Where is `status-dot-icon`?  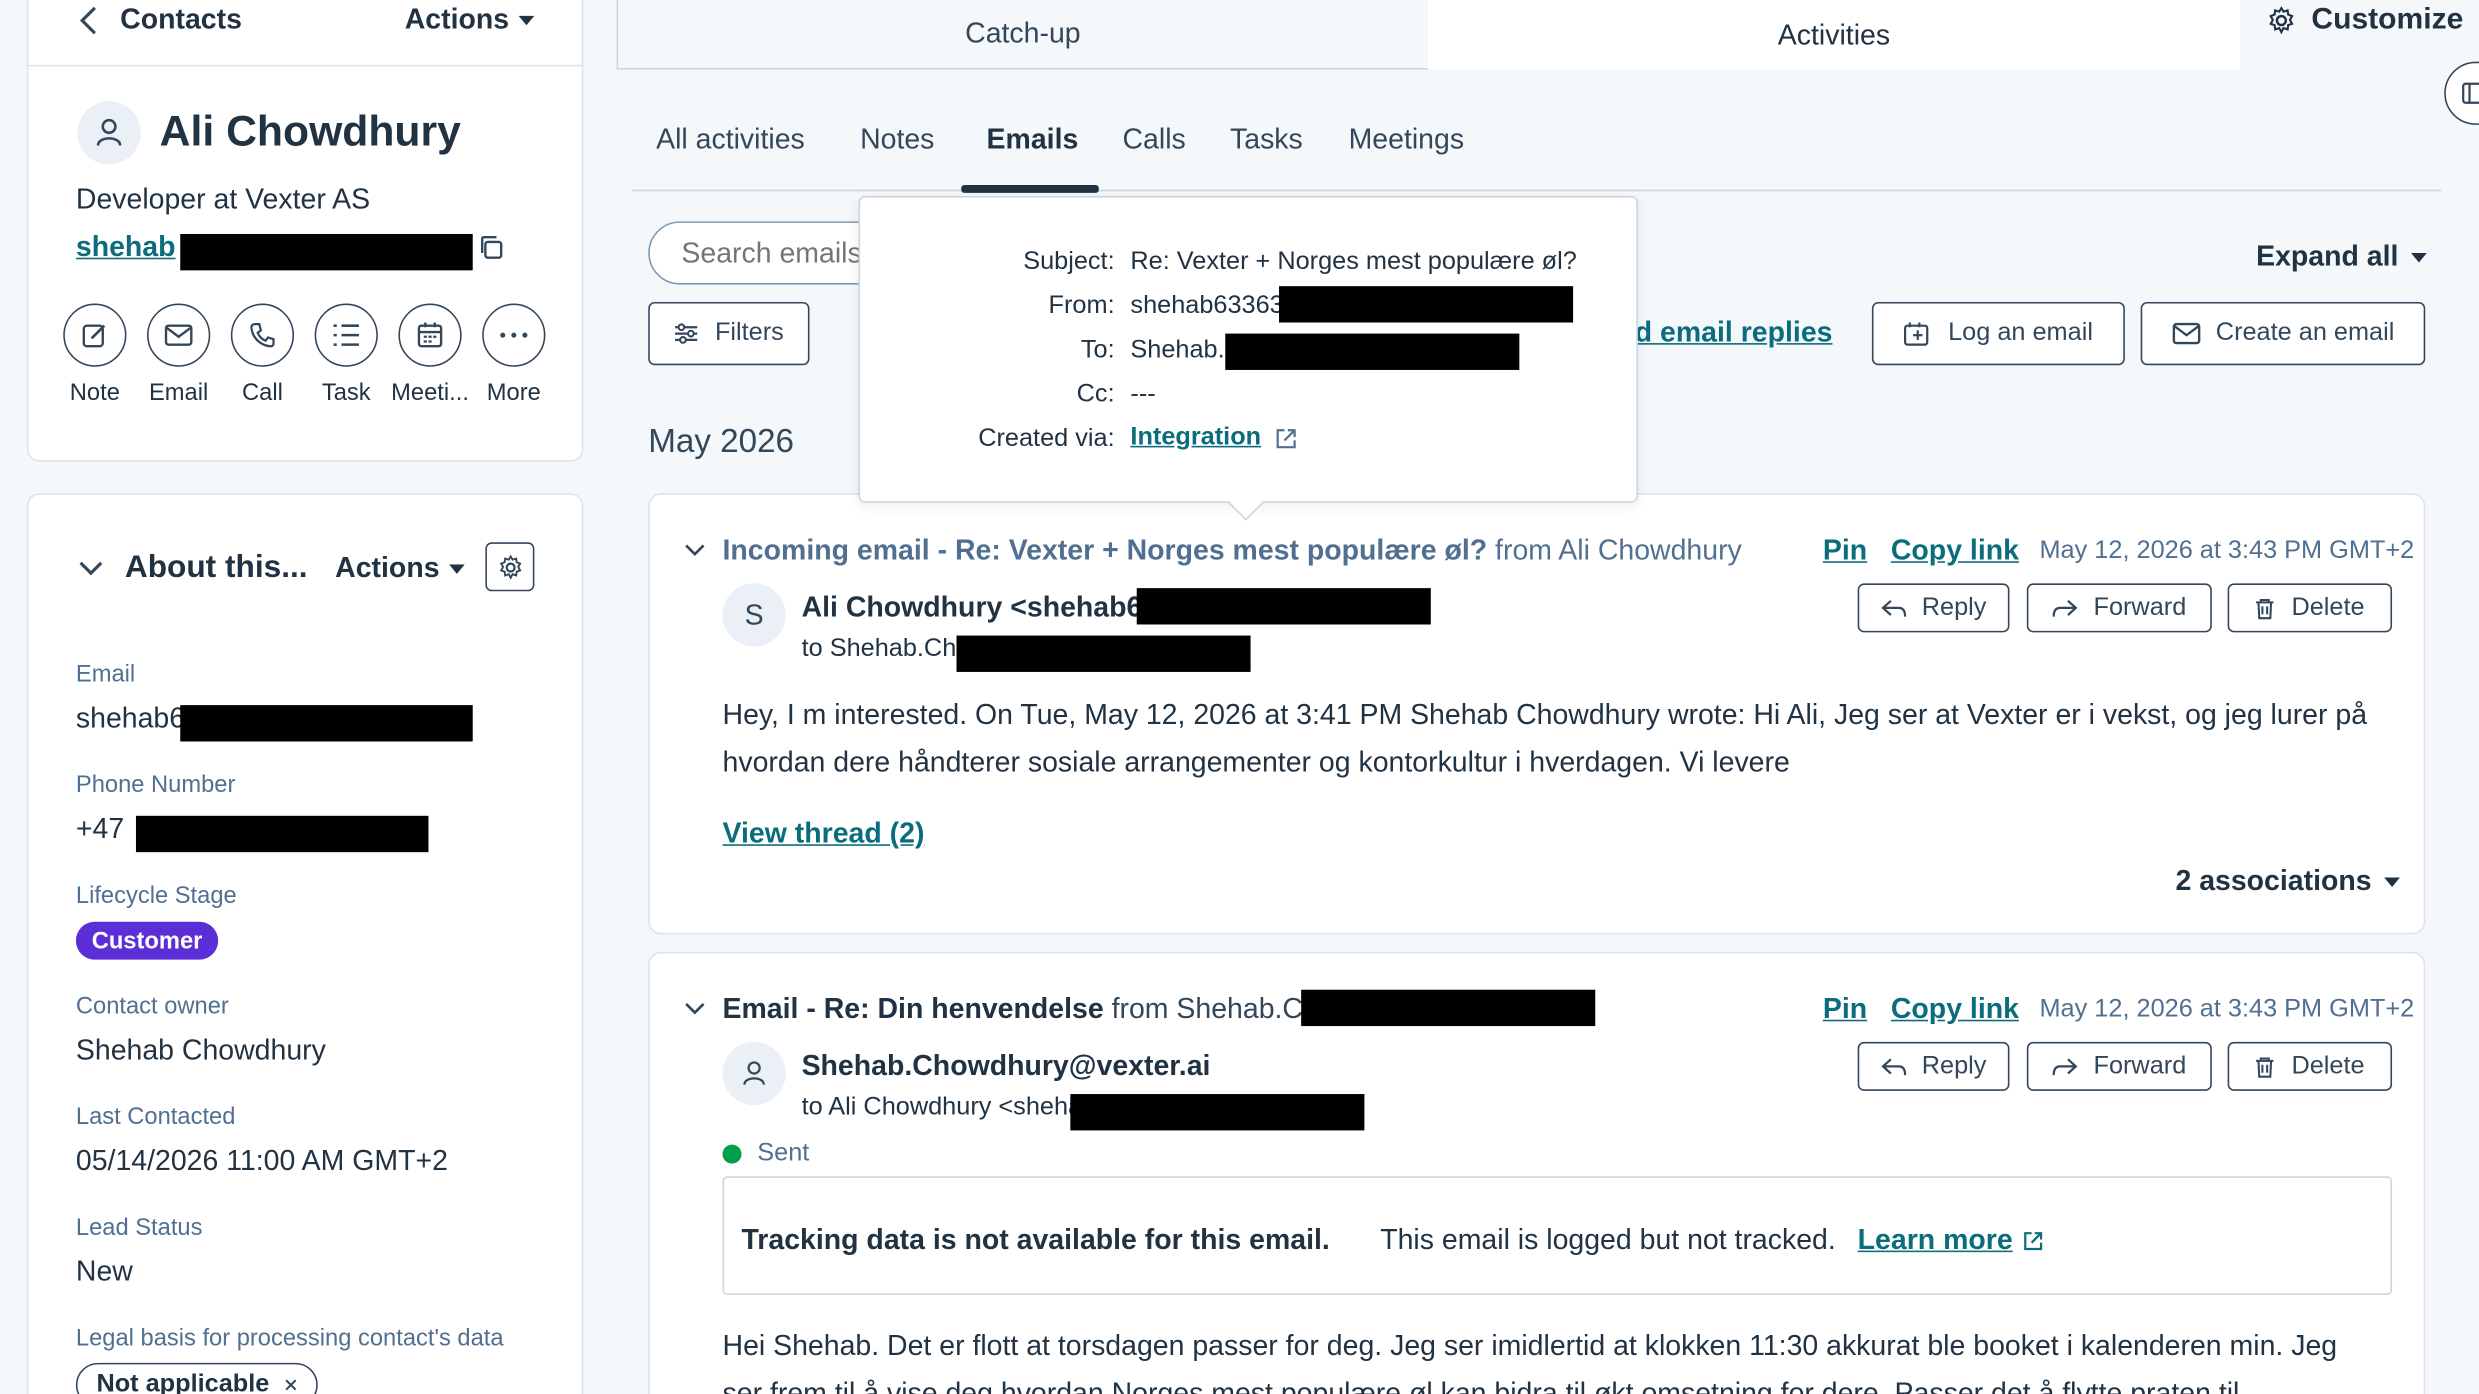
status-dot-icon is located at coordinates (732, 1154).